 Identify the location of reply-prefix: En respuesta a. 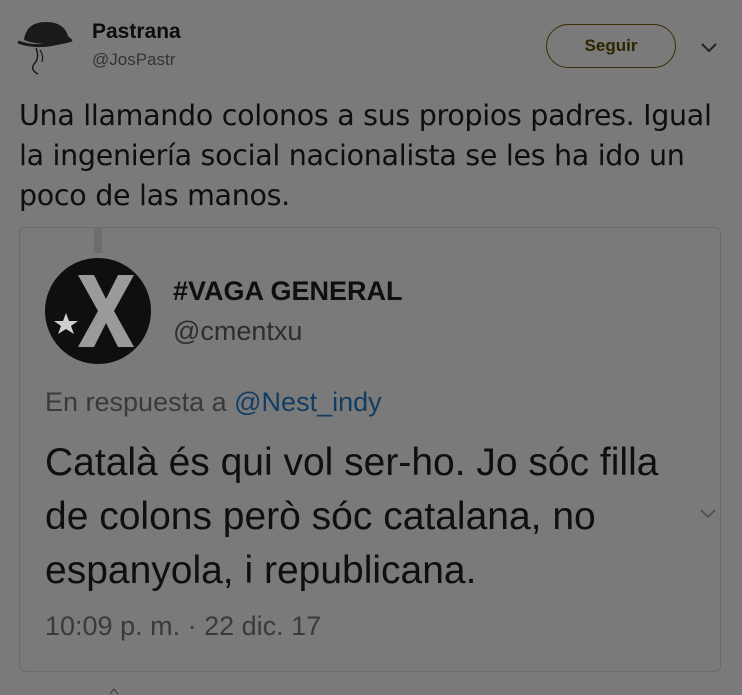
(136, 402).